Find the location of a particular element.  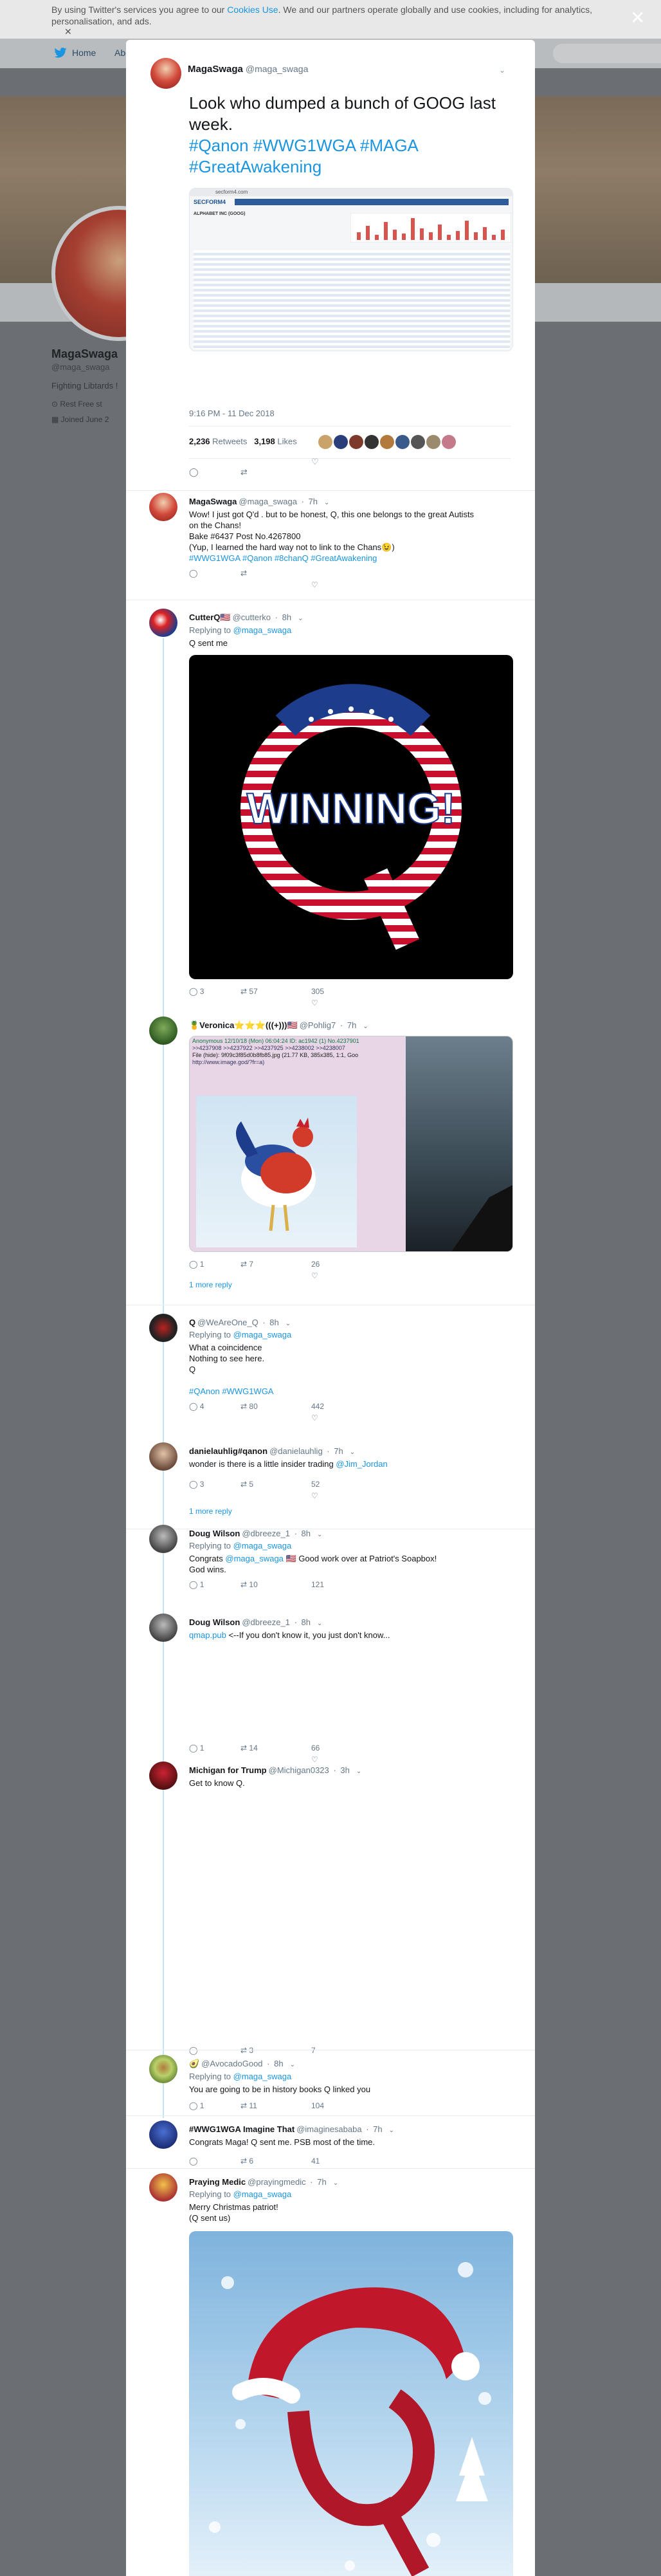

reply-author-name: Michigan for Trump is located at coordinates (228, 1770).